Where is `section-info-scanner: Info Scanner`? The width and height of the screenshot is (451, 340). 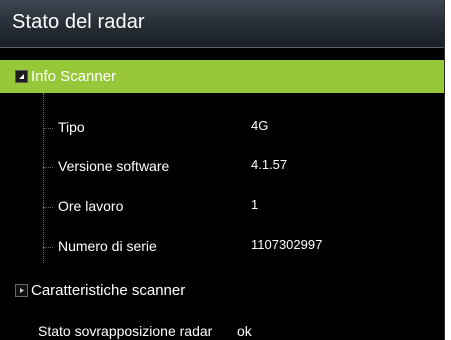 section-info-scanner: Info Scanner is located at coordinates (222, 76).